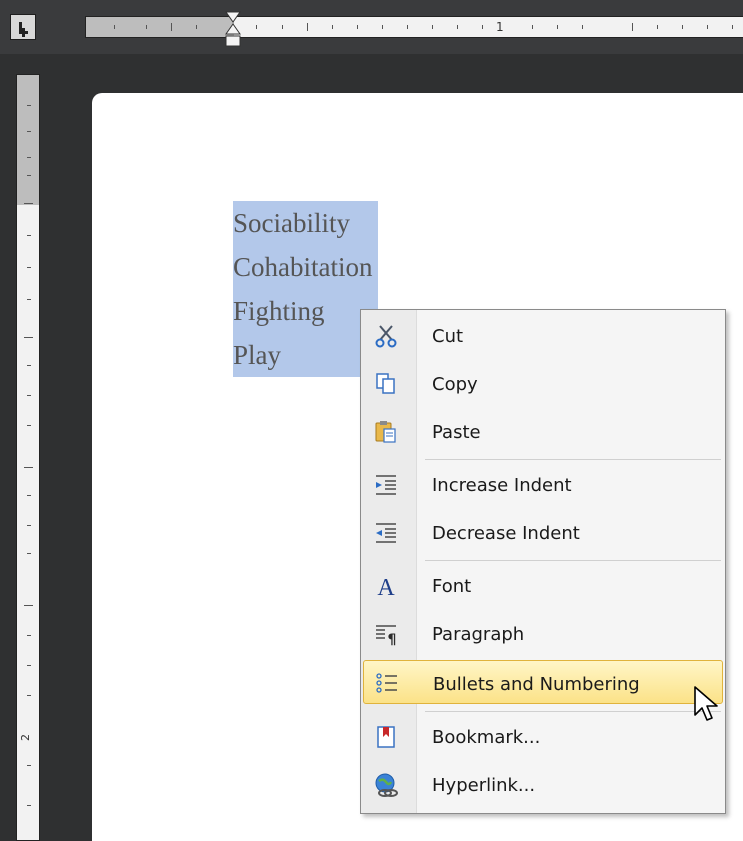 This screenshot has height=841, width=743. Describe the element at coordinates (23, 27) in the screenshot. I see `tab-stop-selector` at that location.